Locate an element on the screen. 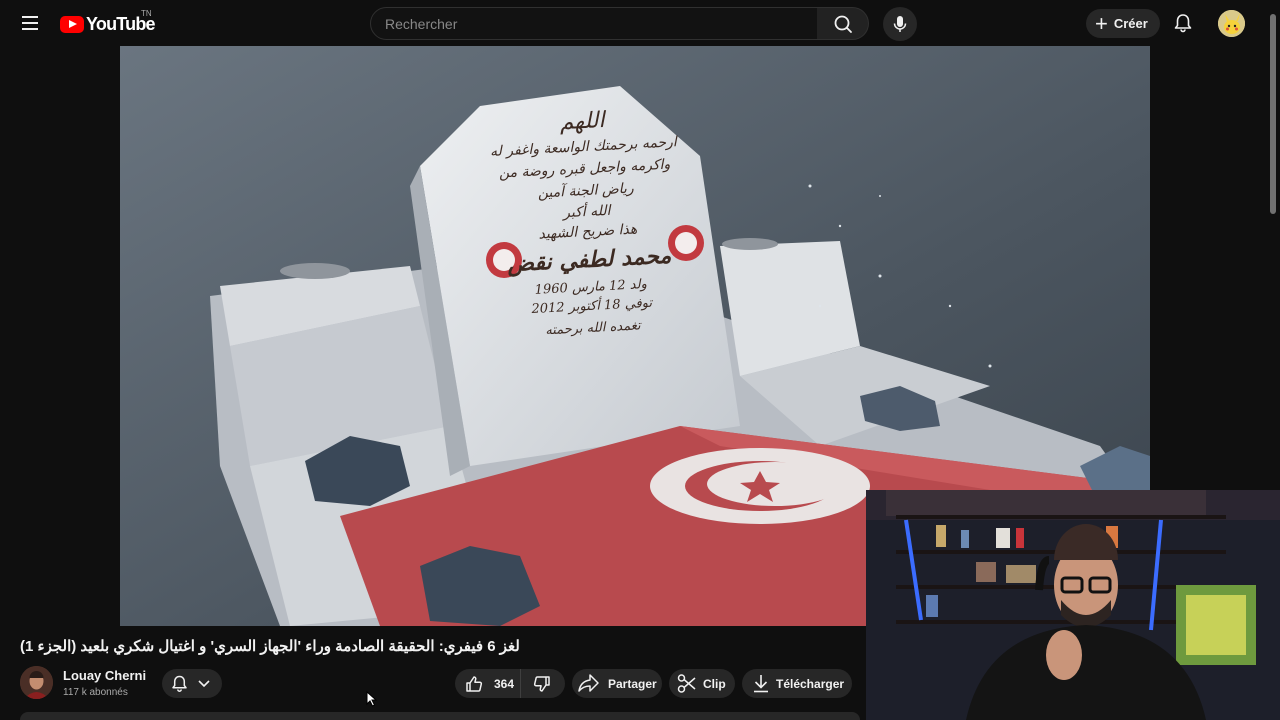 This screenshot has width=1280, height=720. subscription-notifications-button is located at coordinates (192, 683).